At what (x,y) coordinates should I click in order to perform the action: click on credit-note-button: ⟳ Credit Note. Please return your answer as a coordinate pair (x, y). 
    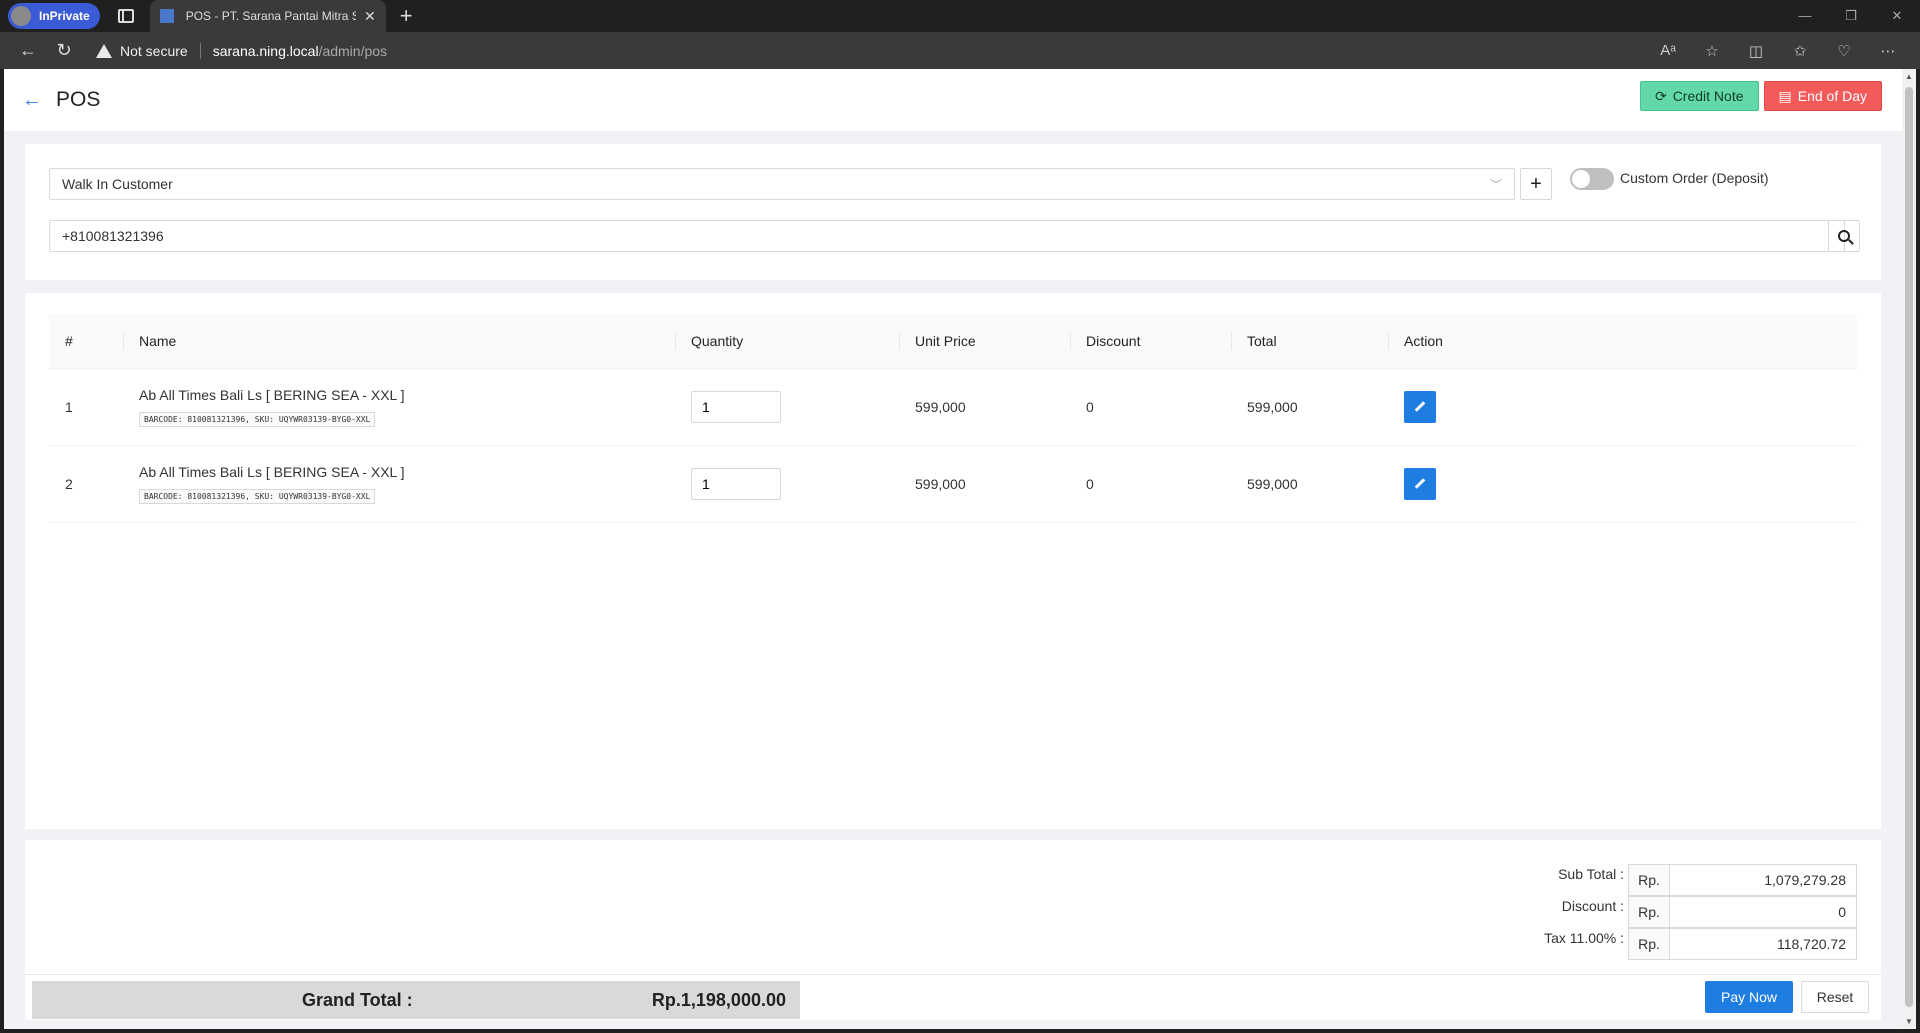
    Looking at the image, I should click on (1699, 96).